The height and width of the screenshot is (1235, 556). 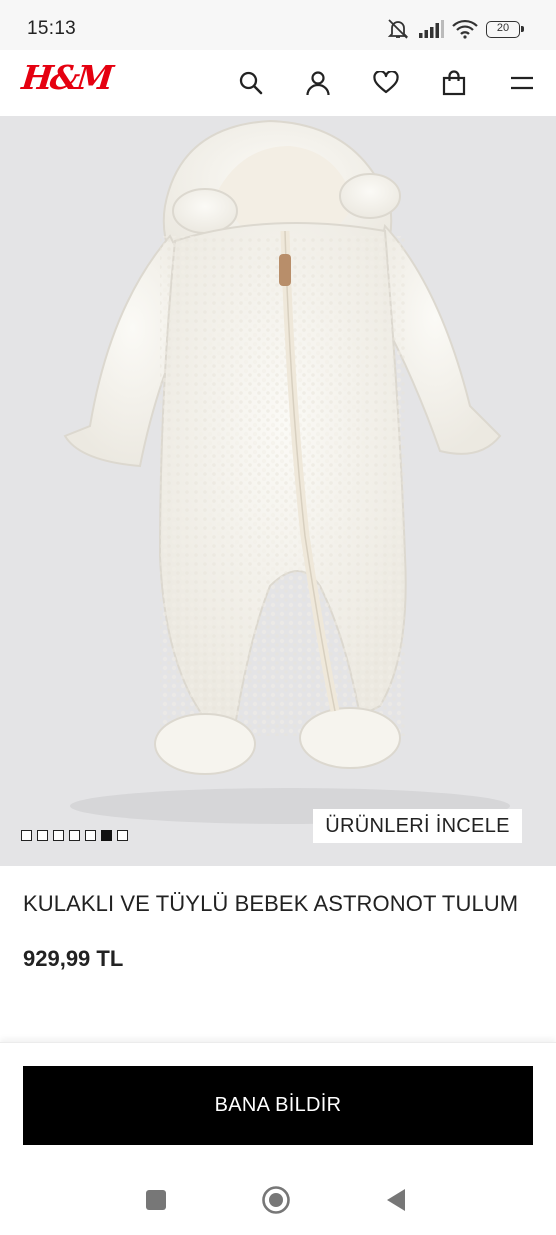 I want to click on notify-me-button: BANA BİLDİR, so click(x=278, y=1105).